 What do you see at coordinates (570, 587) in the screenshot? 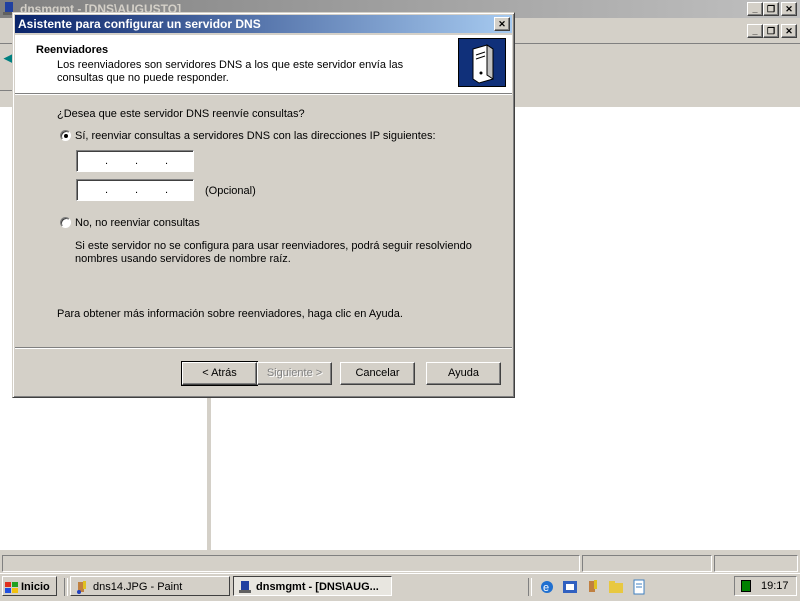
I see `outlook-express-icon` at bounding box center [570, 587].